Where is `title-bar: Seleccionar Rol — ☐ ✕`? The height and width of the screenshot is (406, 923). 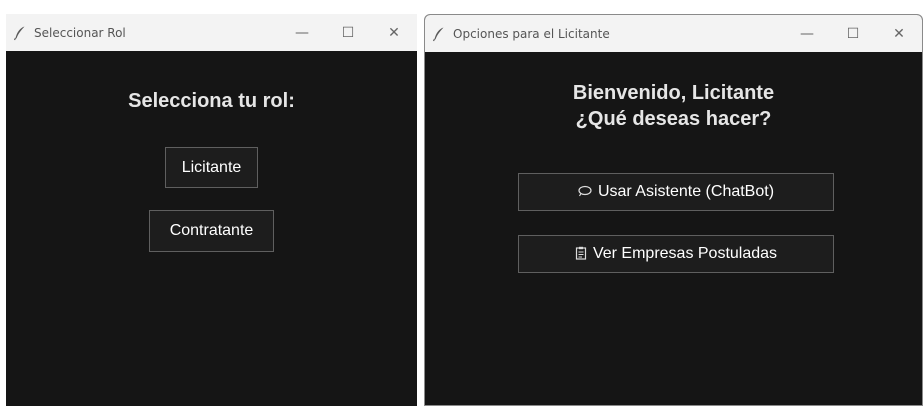
title-bar: Seleccionar Rol — ☐ ✕ is located at coordinates (211, 32).